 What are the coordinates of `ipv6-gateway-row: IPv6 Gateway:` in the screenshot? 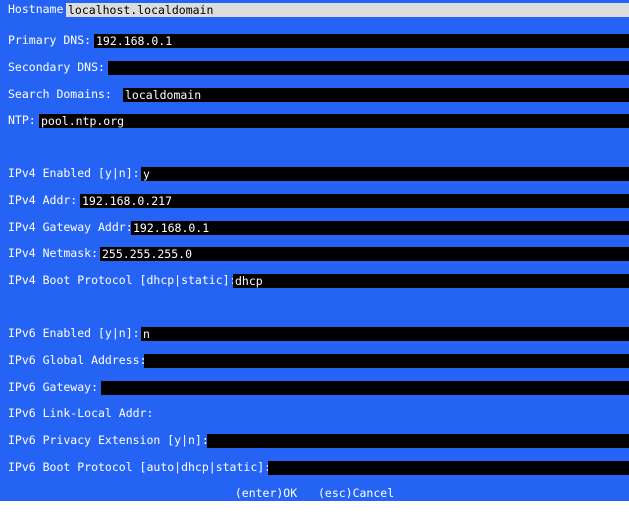 It's located at (314, 387).